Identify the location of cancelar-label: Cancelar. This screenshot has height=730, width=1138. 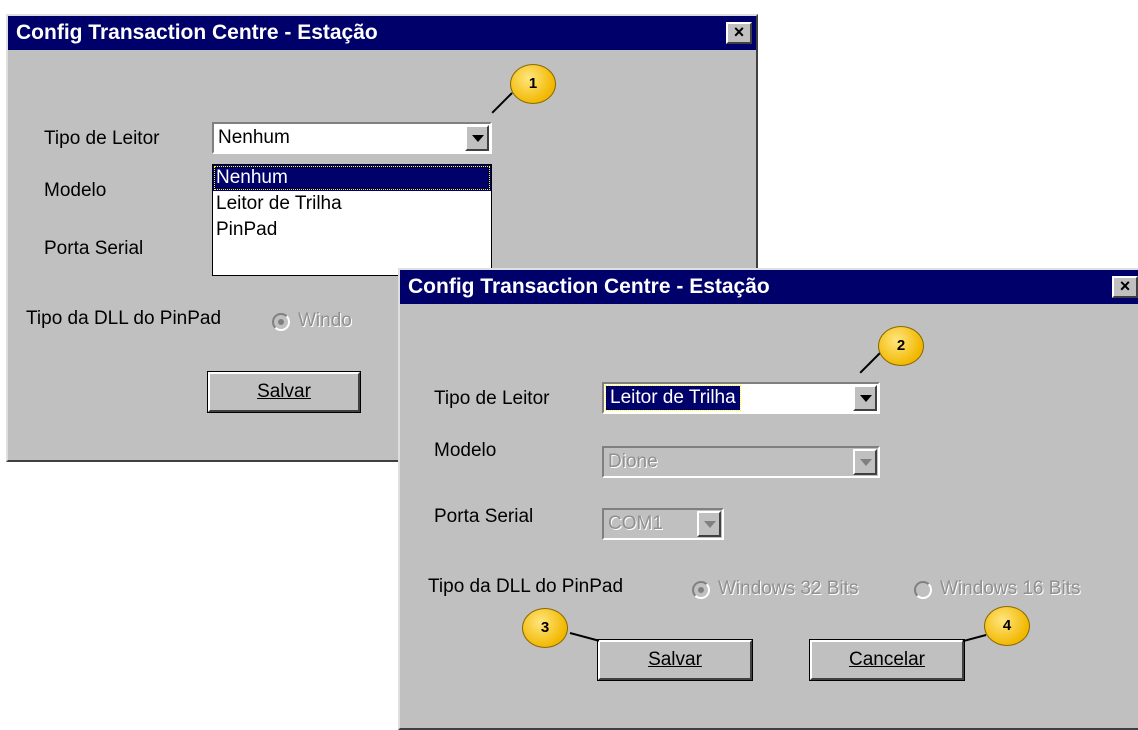
(887, 659).